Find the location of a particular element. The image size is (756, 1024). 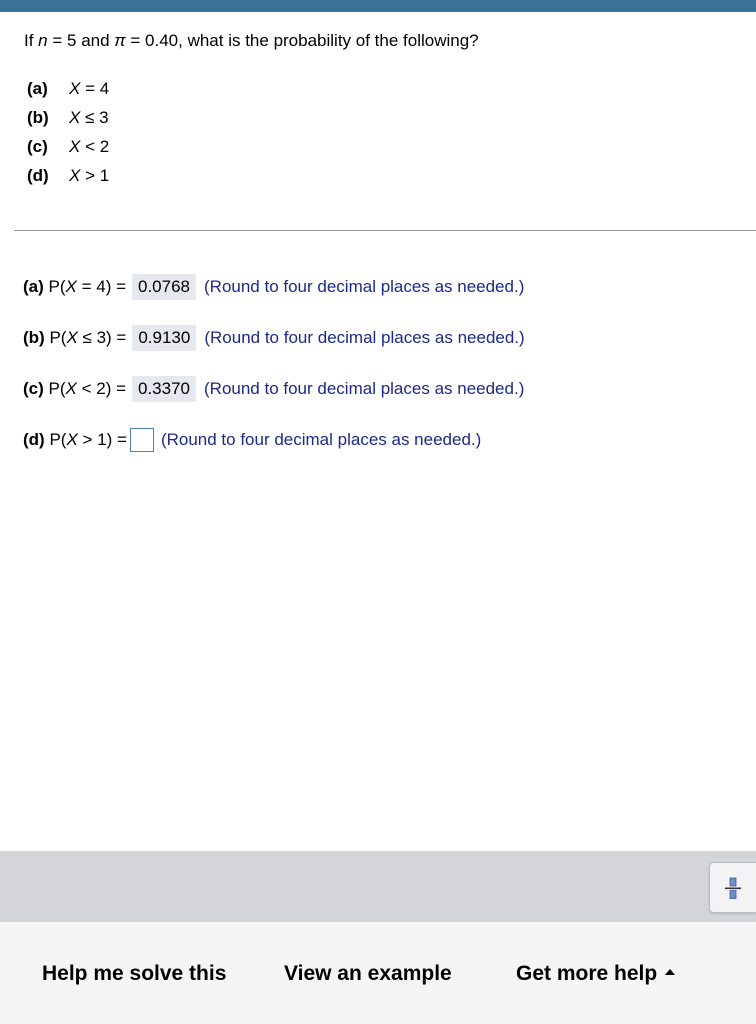

answer-label-a: (a) P(X = 4) = is located at coordinates (74, 286).